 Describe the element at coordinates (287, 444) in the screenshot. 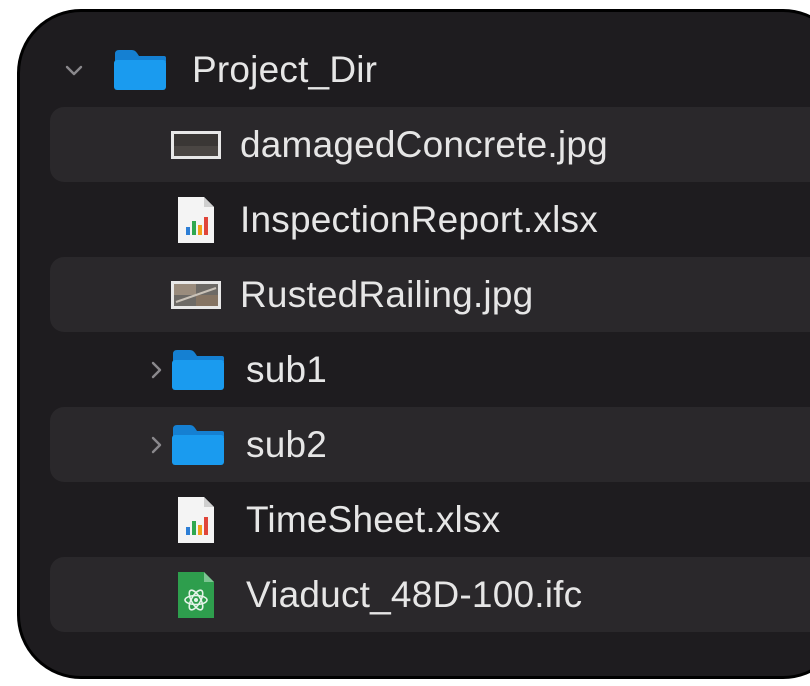

I see `folder-label: sub2` at that location.